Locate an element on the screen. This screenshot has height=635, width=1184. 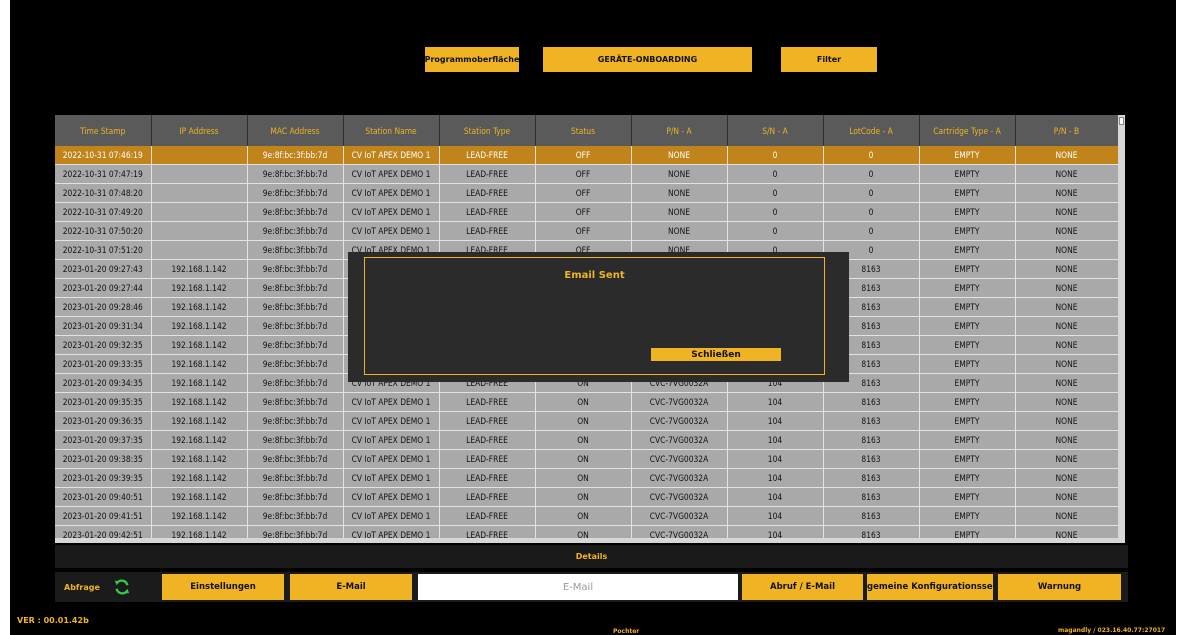
brand-label: Pochter is located at coordinates (626, 631).